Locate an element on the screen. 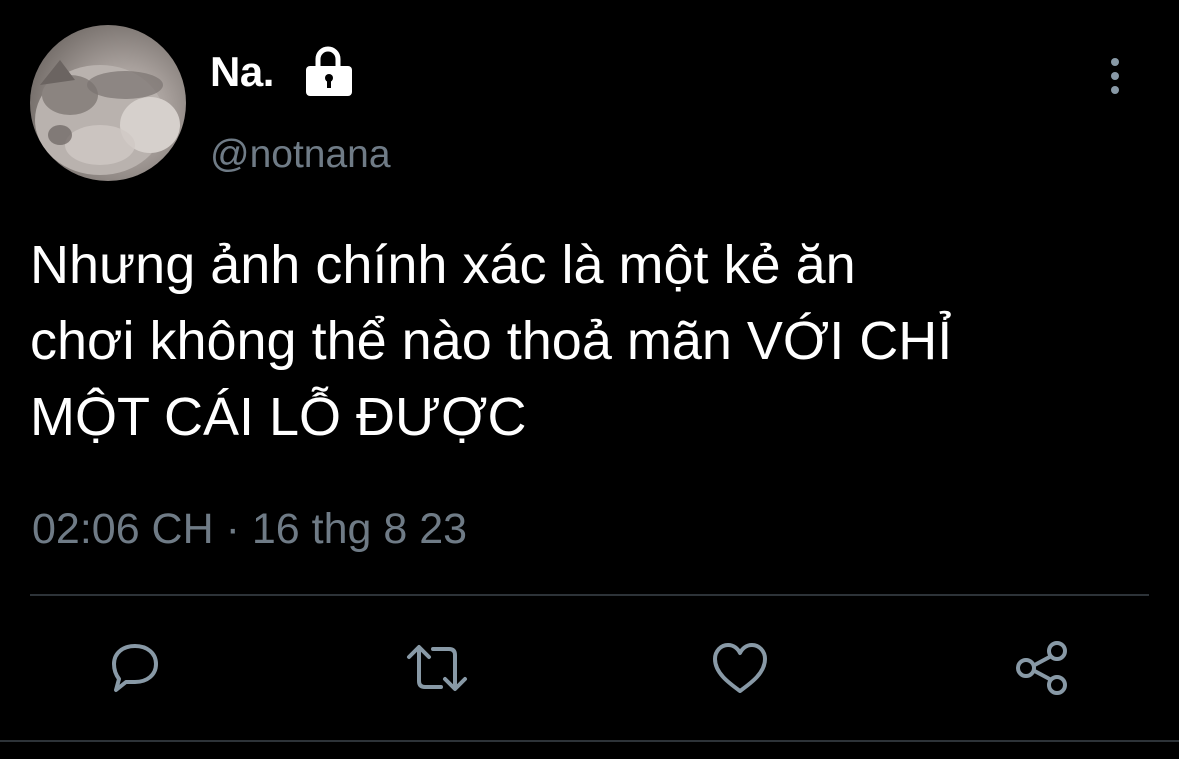 The height and width of the screenshot is (759, 1179). heart-icon is located at coordinates (740, 668).